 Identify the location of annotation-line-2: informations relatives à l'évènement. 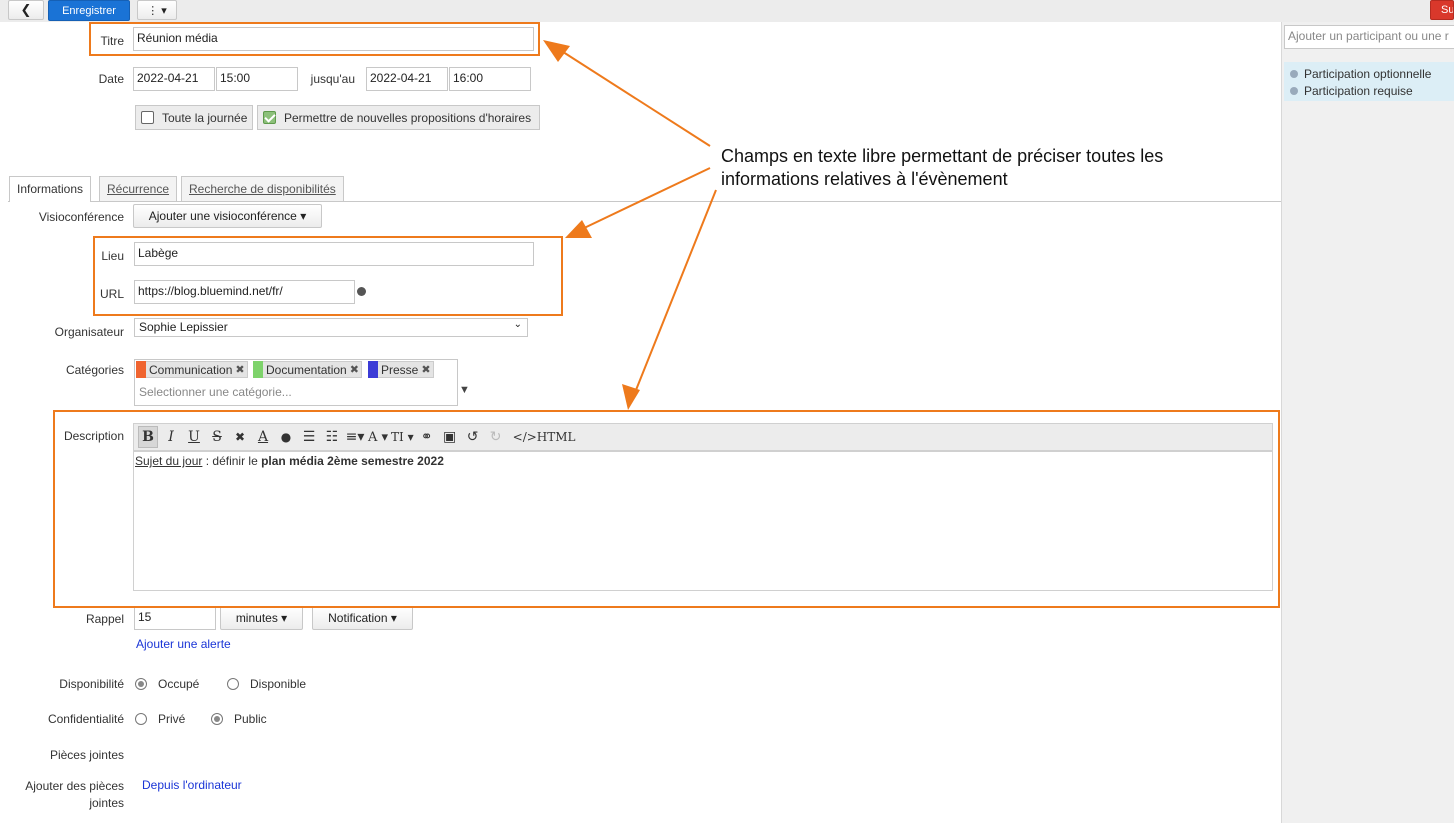
(864, 179).